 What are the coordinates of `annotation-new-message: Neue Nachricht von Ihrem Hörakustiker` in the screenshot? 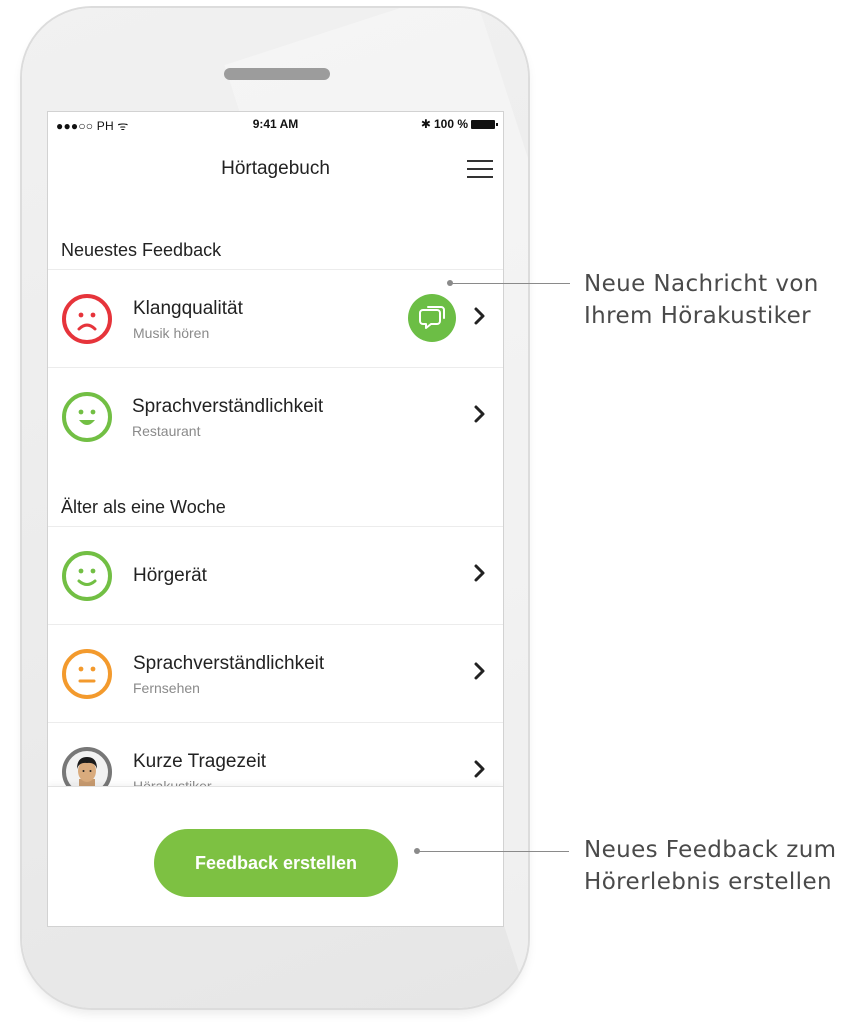 It's located at (701, 300).